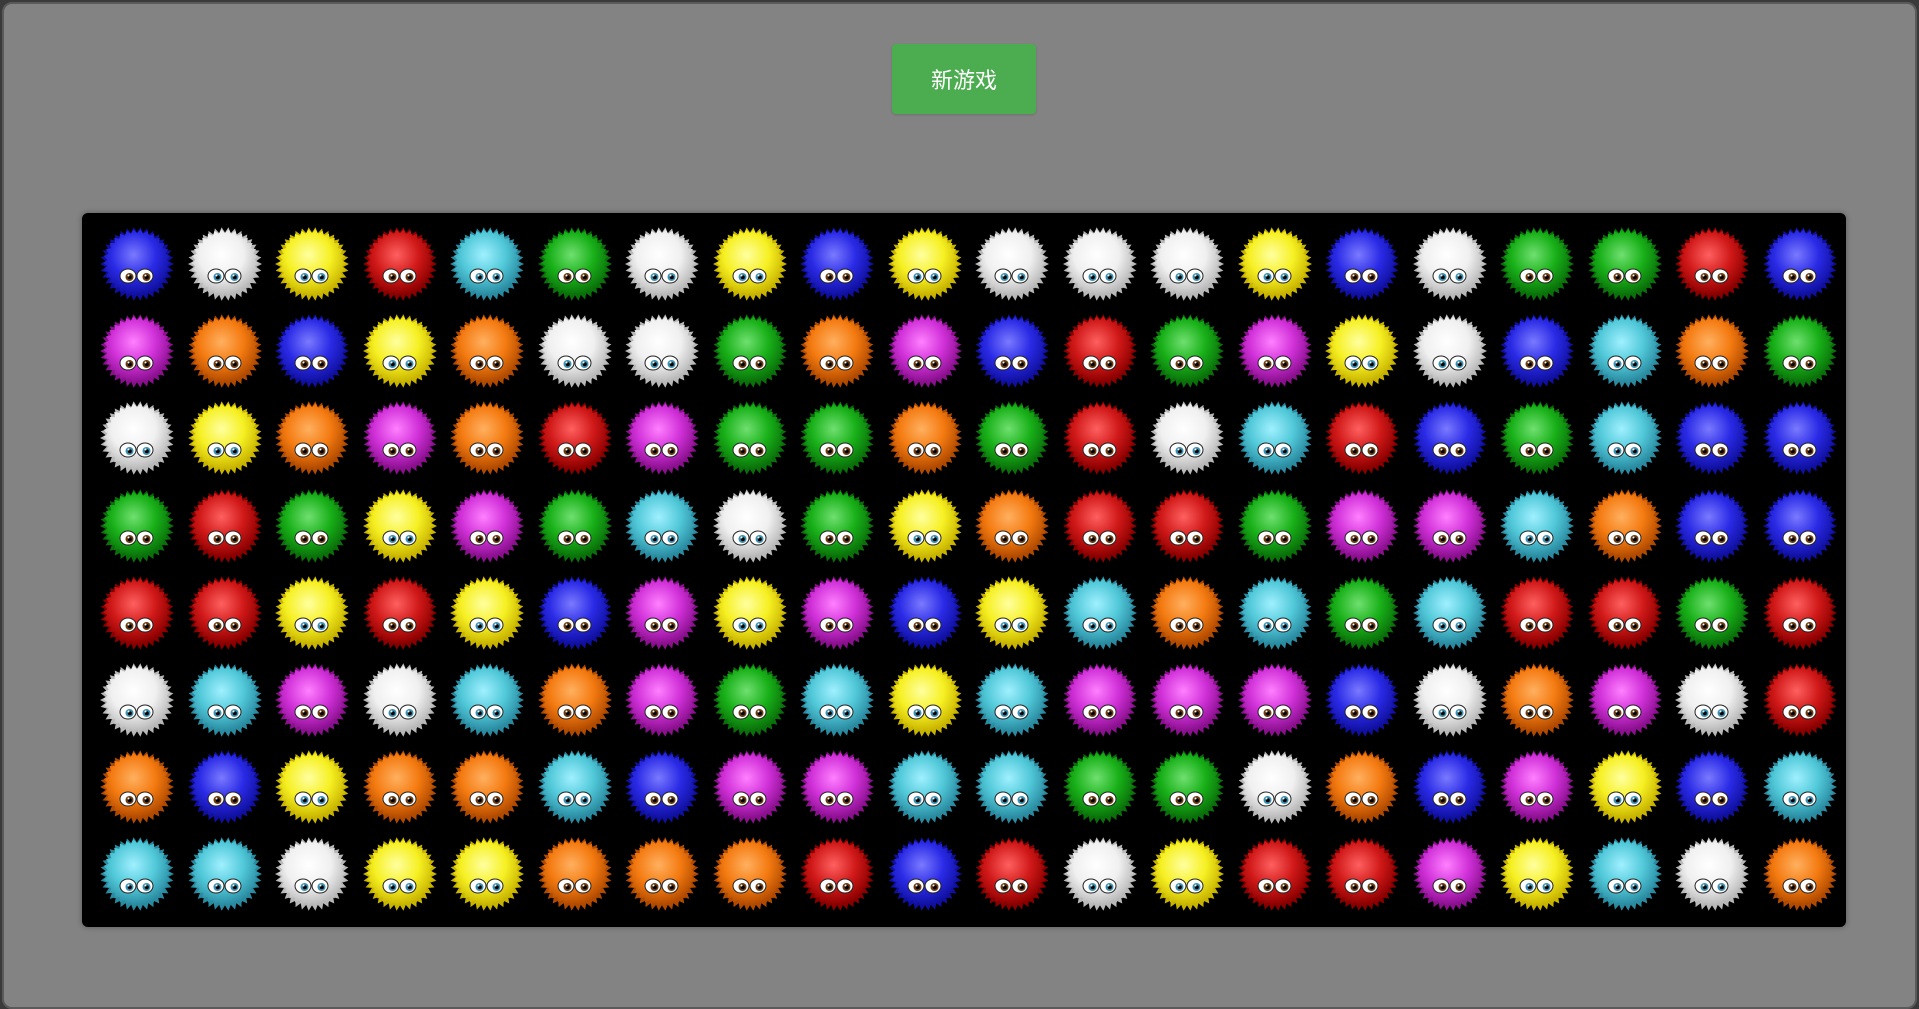  I want to click on new-game-button: 新游戏, so click(964, 79).